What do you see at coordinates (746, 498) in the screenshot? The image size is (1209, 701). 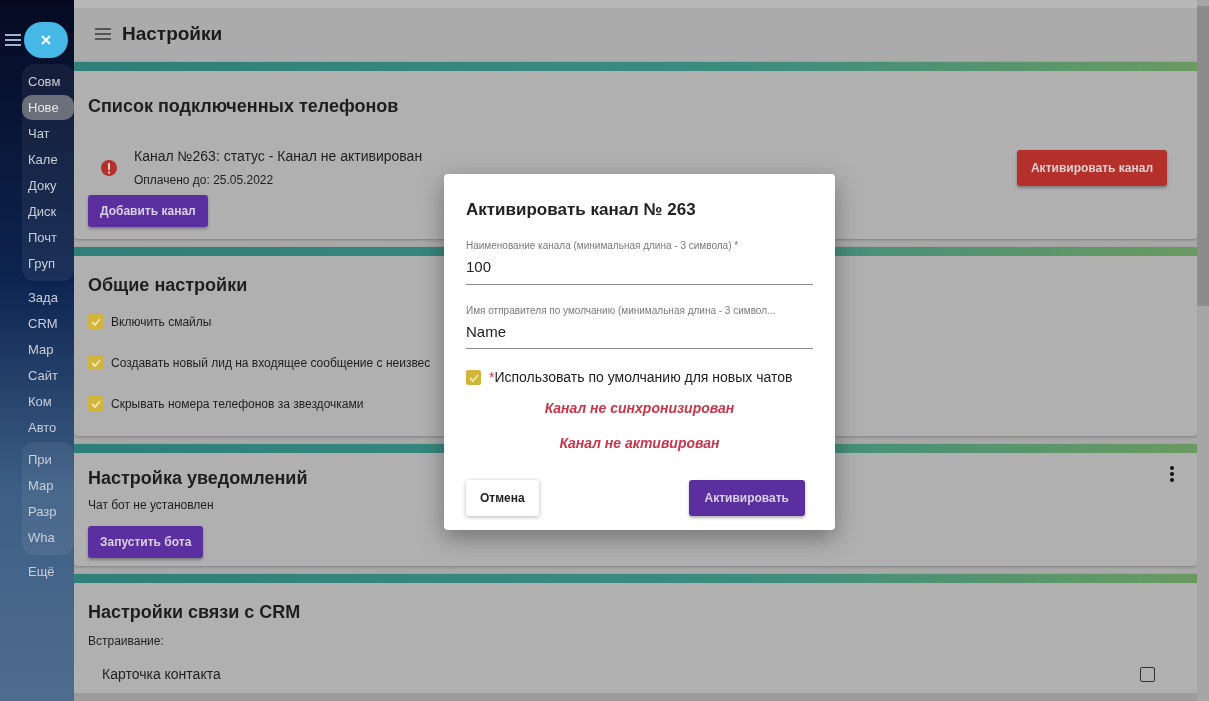 I see `activate-button: Активировать` at bounding box center [746, 498].